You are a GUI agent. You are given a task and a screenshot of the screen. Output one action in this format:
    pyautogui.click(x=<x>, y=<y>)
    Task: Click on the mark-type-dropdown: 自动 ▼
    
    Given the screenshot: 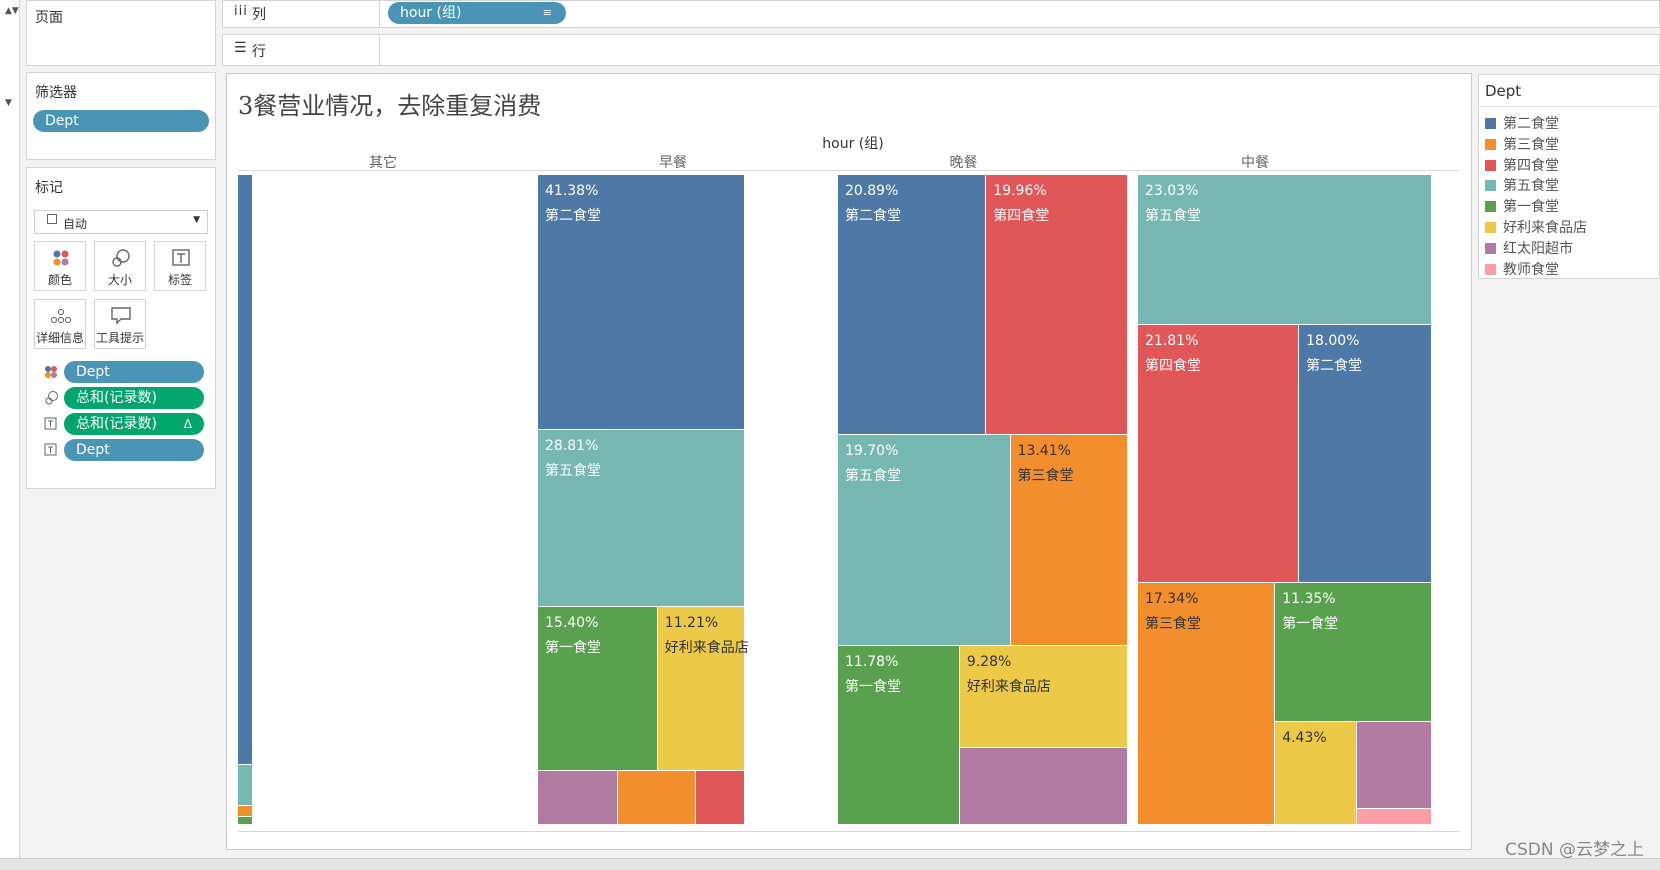 What is the action you would take?
    pyautogui.click(x=121, y=222)
    